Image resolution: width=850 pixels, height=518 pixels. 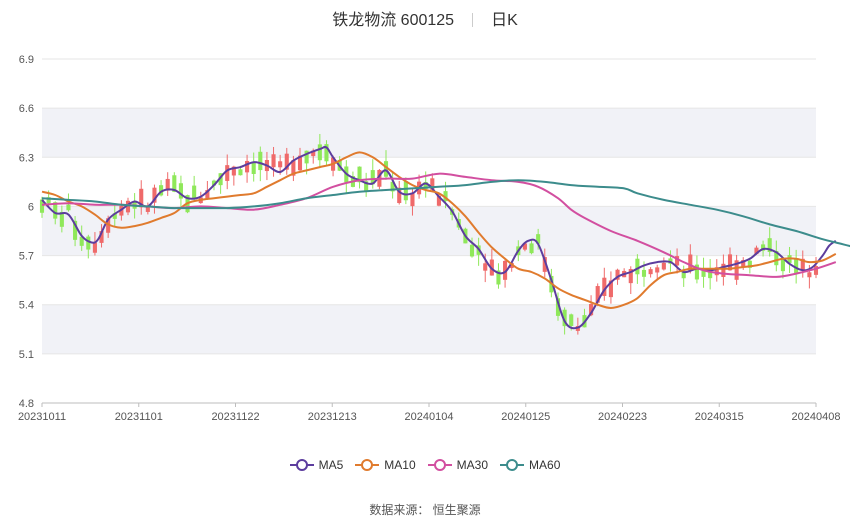 What do you see at coordinates (26, 306) in the screenshot?
I see `y-tick-label: 5.4` at bounding box center [26, 306].